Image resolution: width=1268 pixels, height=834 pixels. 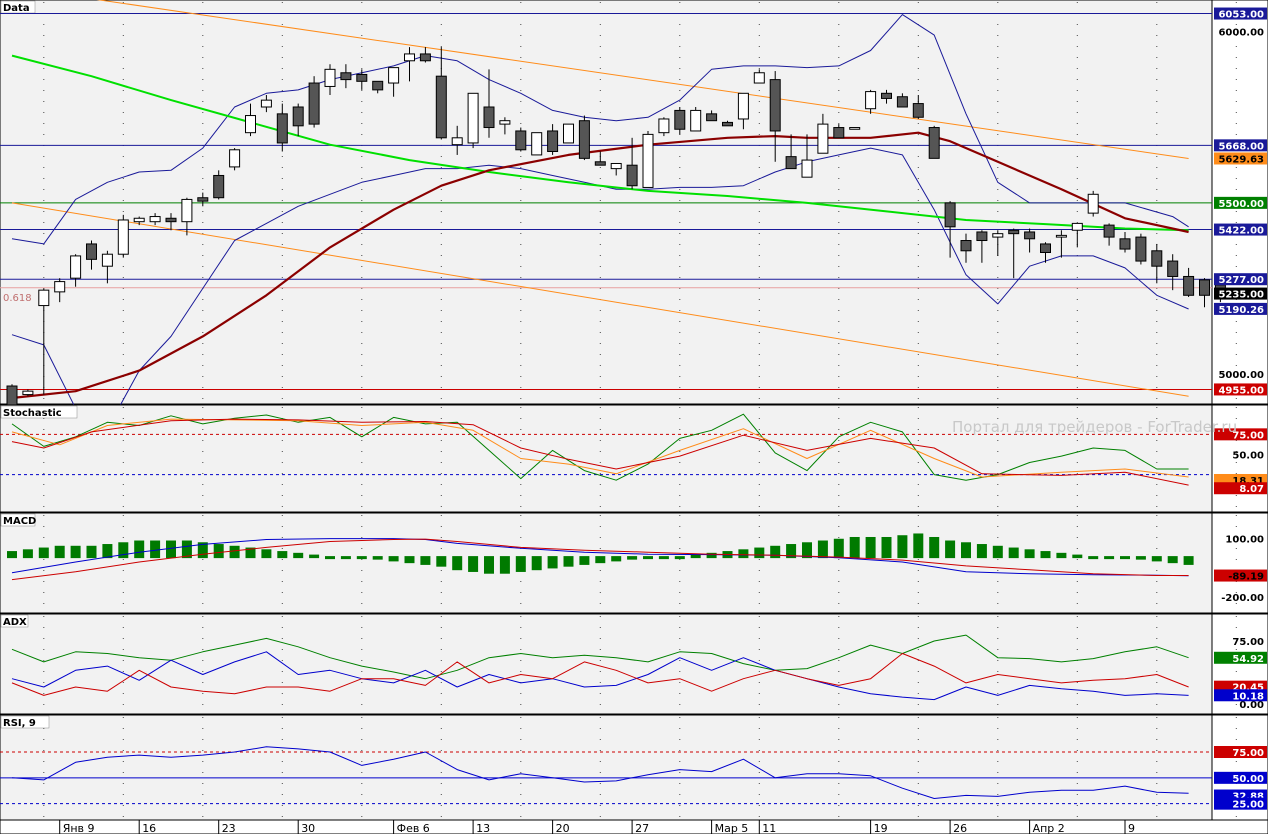 What do you see at coordinates (563, 828) in the screenshot?
I see `x-tick-label: 20` at bounding box center [563, 828].